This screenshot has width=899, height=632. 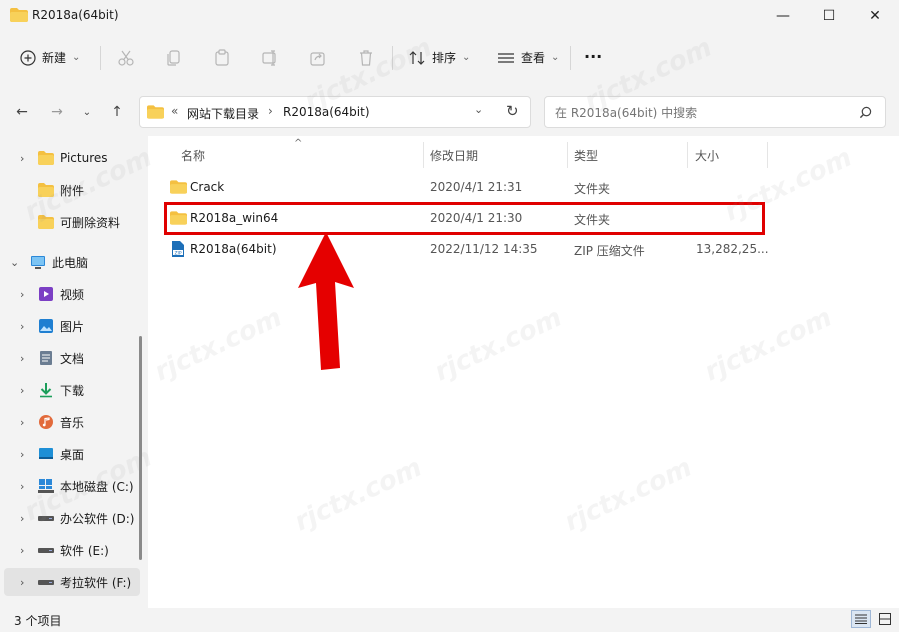 I want to click on highlight-box, so click(x=464, y=218).